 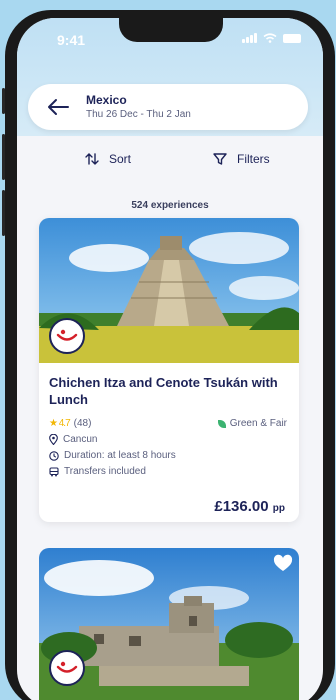 What do you see at coordinates (54, 471) in the screenshot?
I see `bus-icon` at bounding box center [54, 471].